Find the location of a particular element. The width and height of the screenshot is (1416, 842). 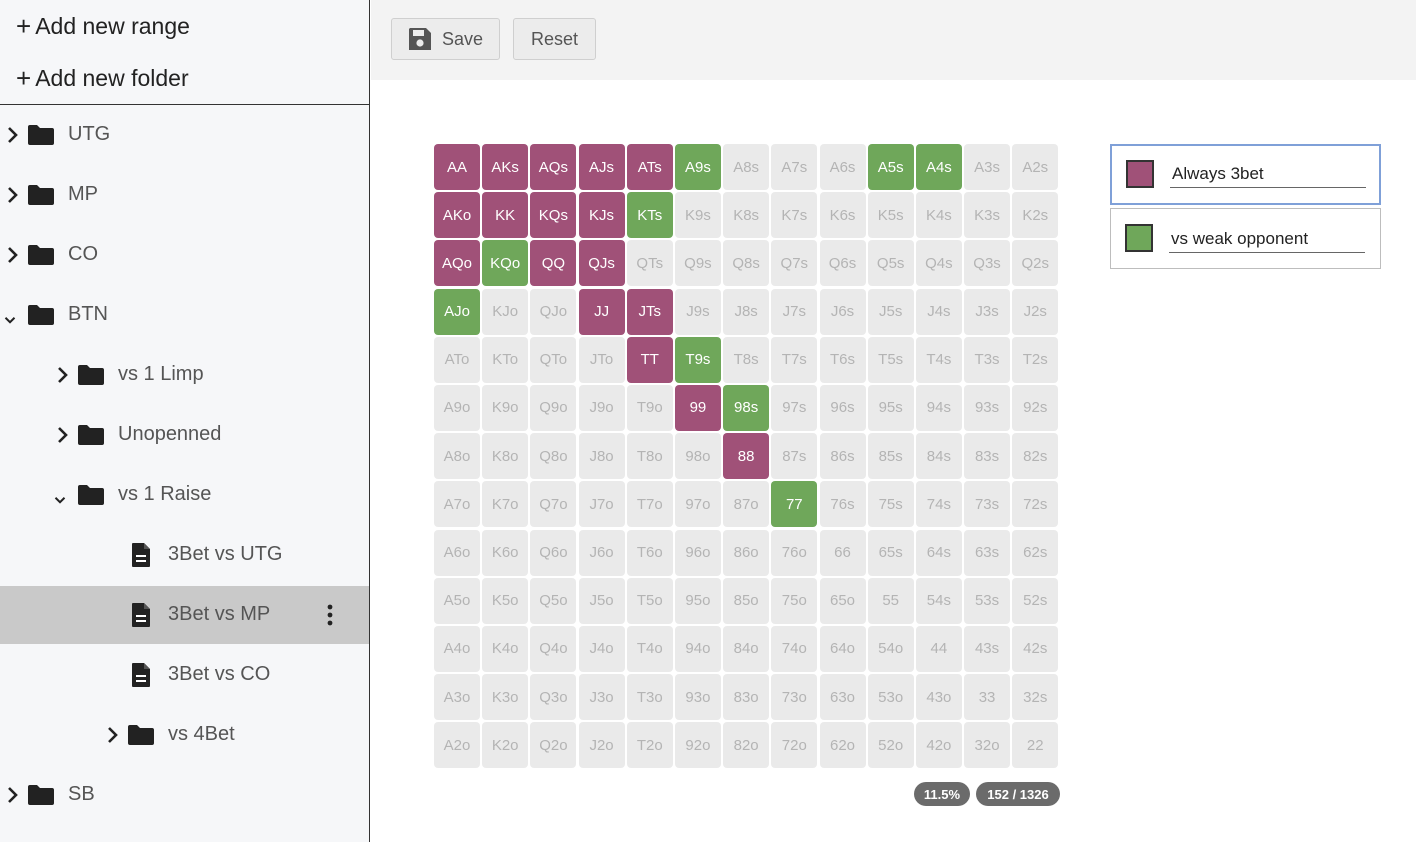

tree-item-vs-1-limp: vs 1 Limp is located at coordinates (184, 375).